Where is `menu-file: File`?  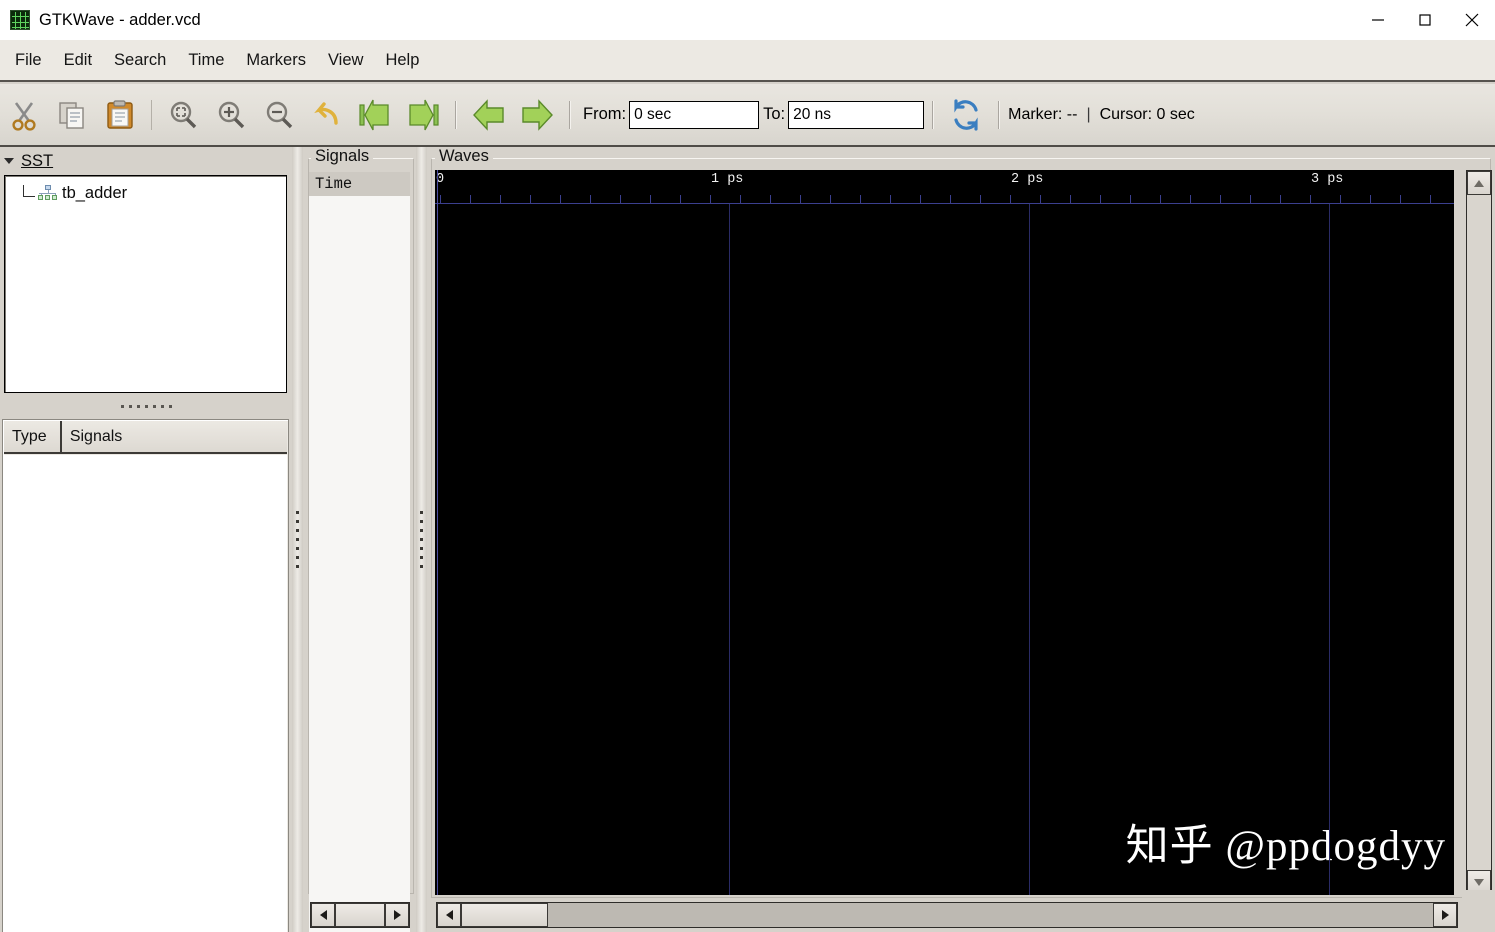 menu-file: File is located at coordinates (28, 60).